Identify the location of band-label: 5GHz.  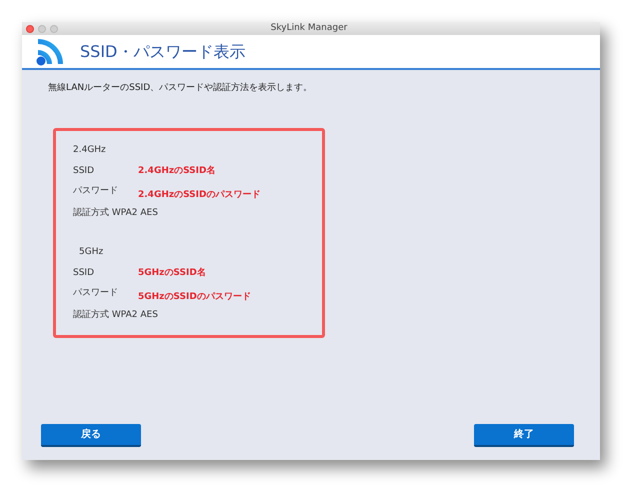
(91, 253).